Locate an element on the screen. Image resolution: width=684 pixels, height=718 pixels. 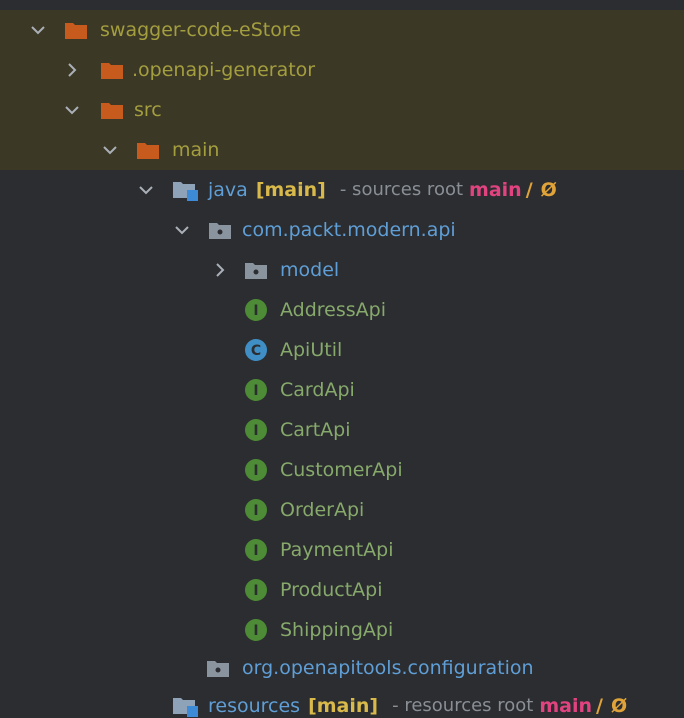
tree-label: resources is located at coordinates (254, 706).